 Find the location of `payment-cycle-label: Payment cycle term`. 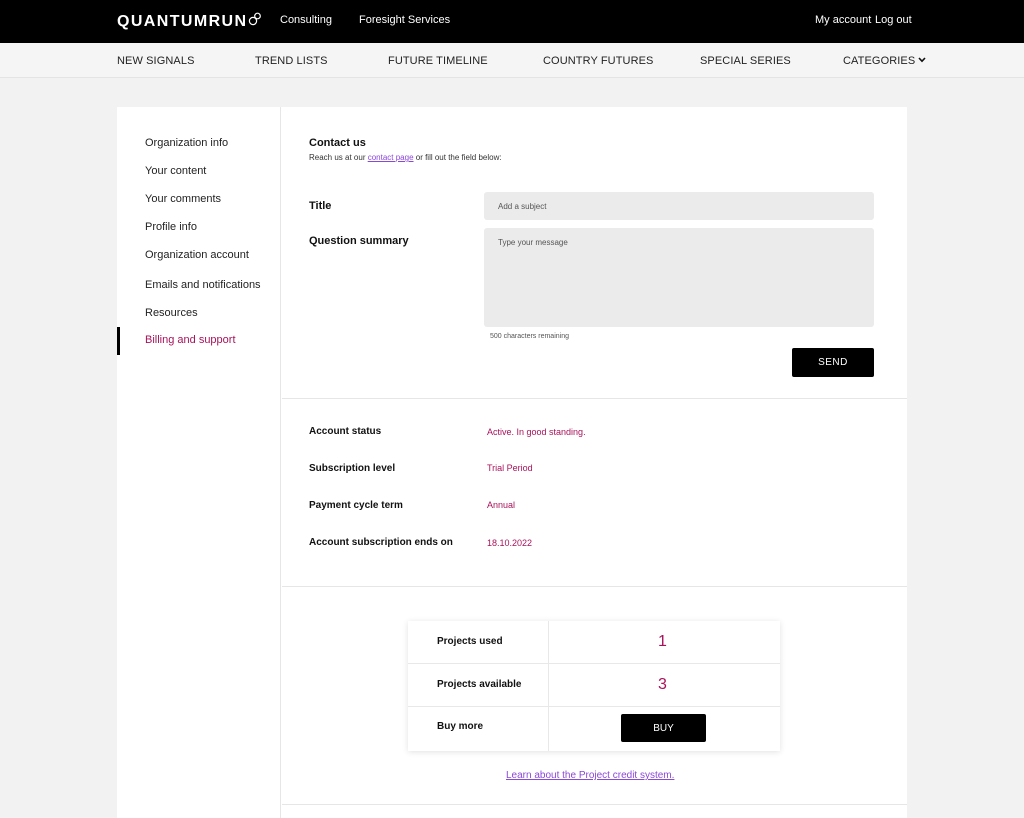

payment-cycle-label: Payment cycle term is located at coordinates (356, 505).